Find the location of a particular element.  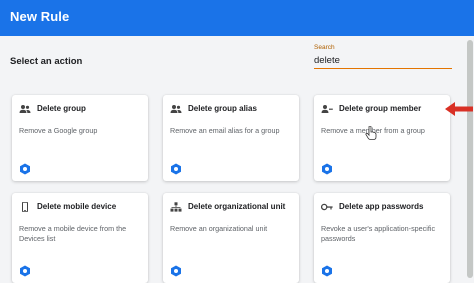

search-input is located at coordinates (383, 61).